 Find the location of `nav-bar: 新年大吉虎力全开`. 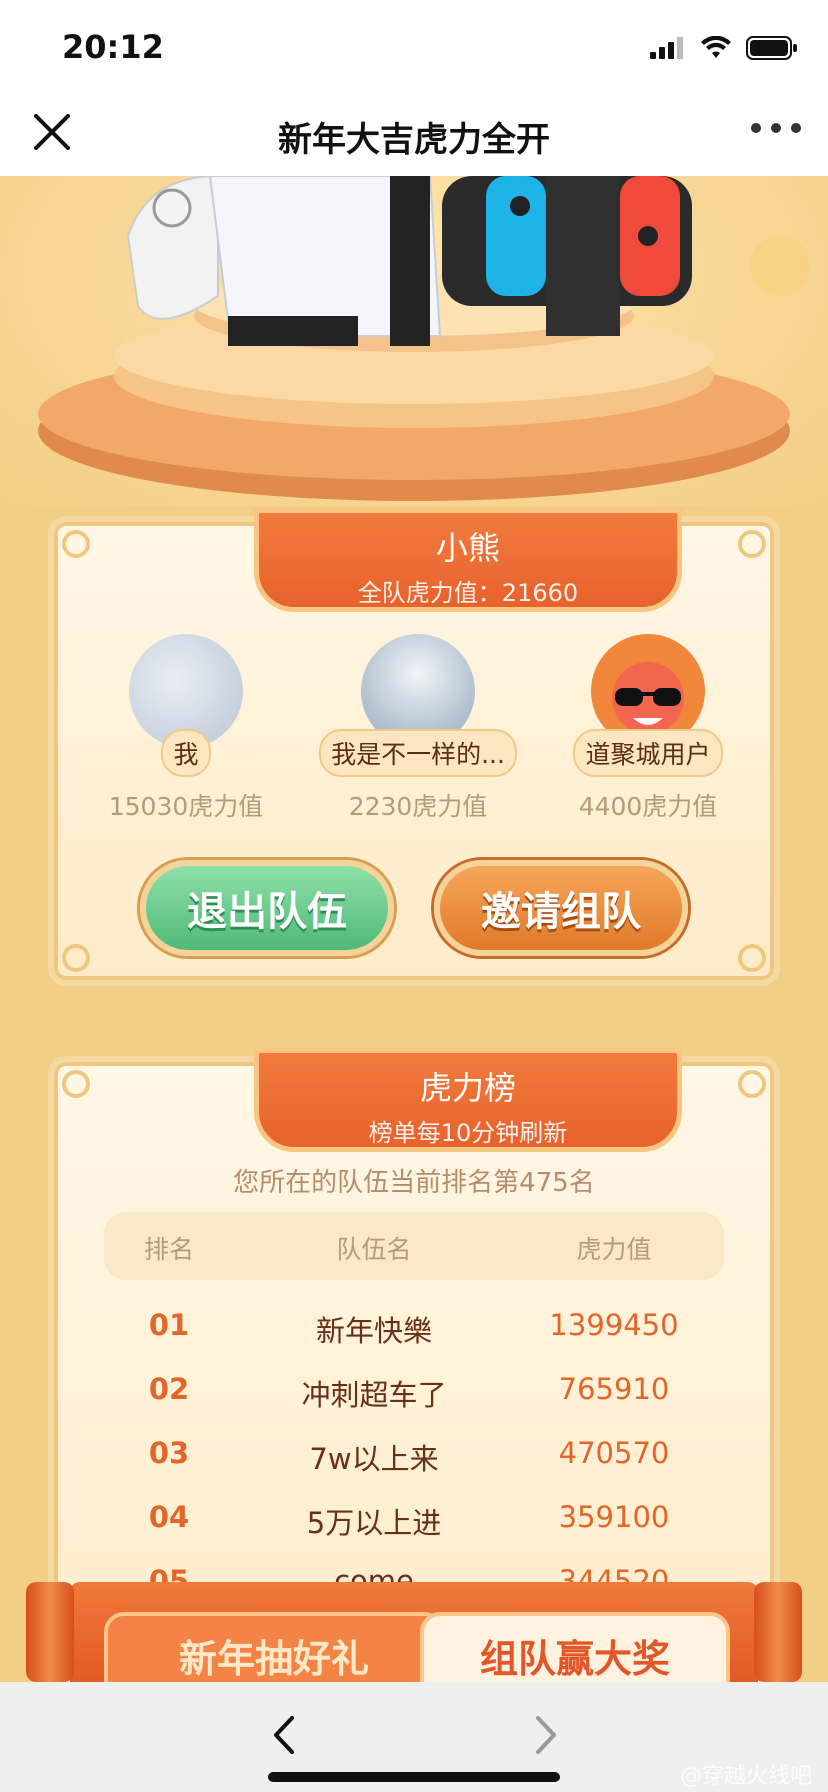

nav-bar: 新年大吉虎力全开 is located at coordinates (414, 132).